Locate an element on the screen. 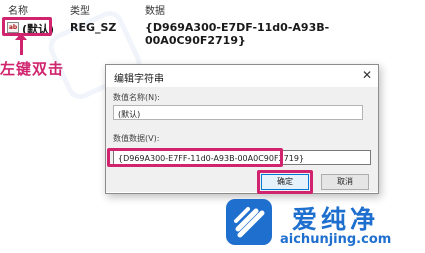 This screenshot has height=253, width=425. value-name-field: (默认) is located at coordinates (238, 112).